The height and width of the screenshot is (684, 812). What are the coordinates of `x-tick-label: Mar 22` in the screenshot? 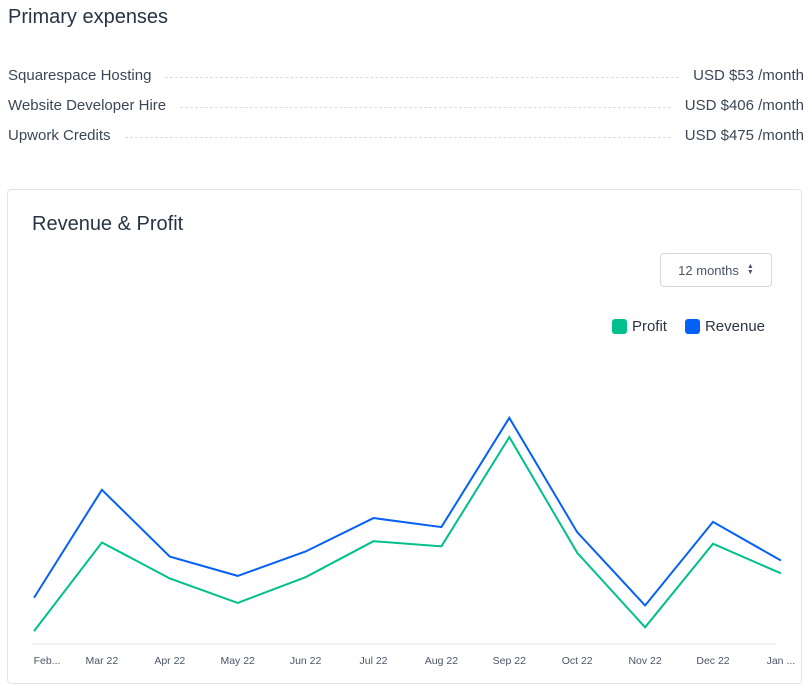 It's located at (102, 661).